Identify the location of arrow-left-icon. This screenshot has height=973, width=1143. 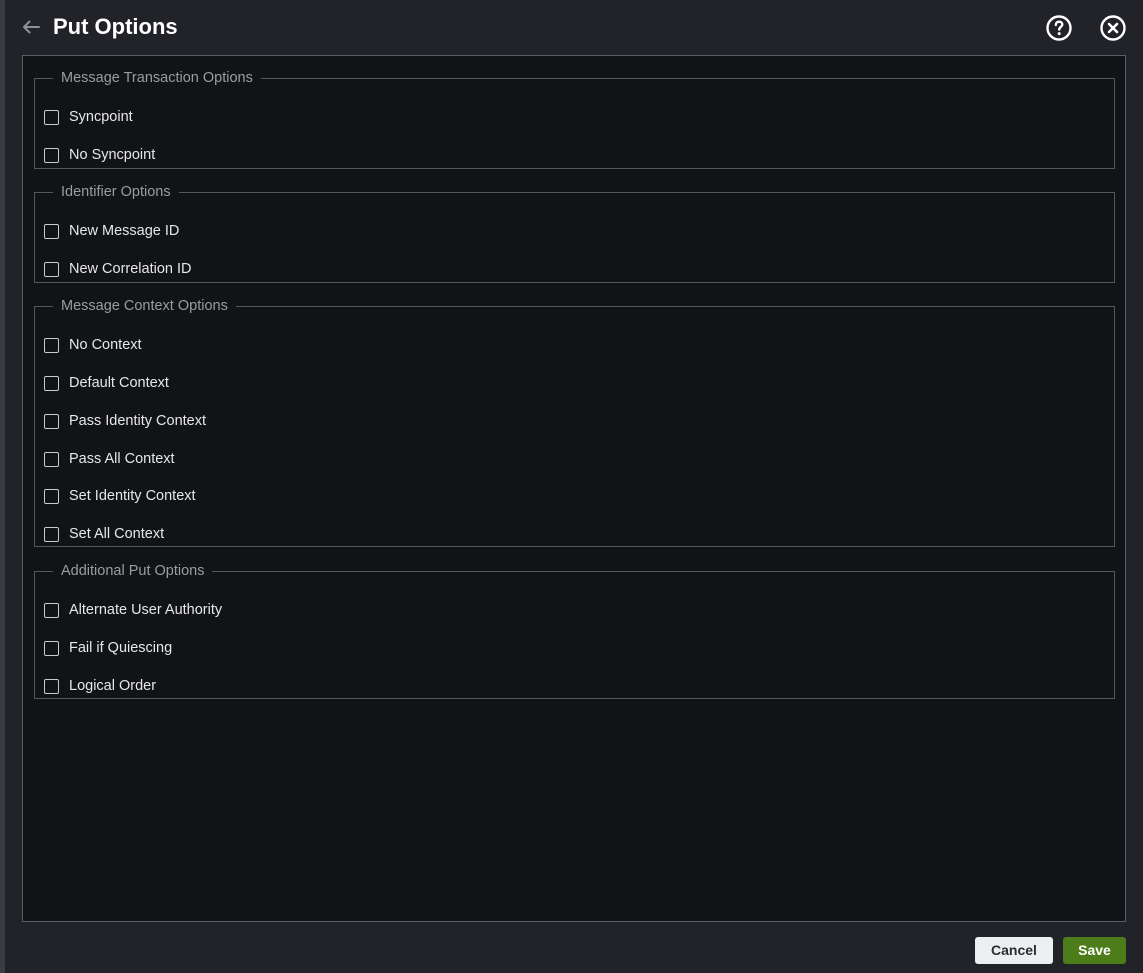
(31, 27).